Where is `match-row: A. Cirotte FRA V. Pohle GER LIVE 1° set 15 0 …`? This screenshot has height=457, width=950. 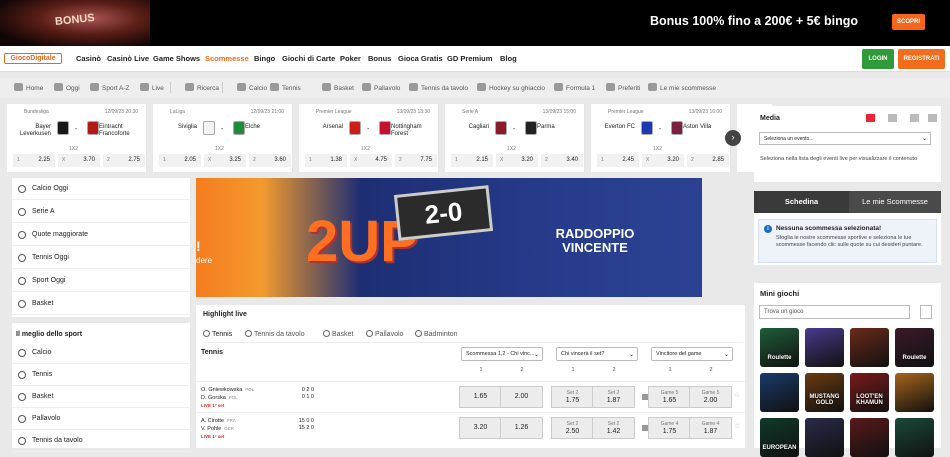 match-row: A. Cirotte FRA V. Pohle GER LIVE 1° set 15 0 … is located at coordinates (470, 427).